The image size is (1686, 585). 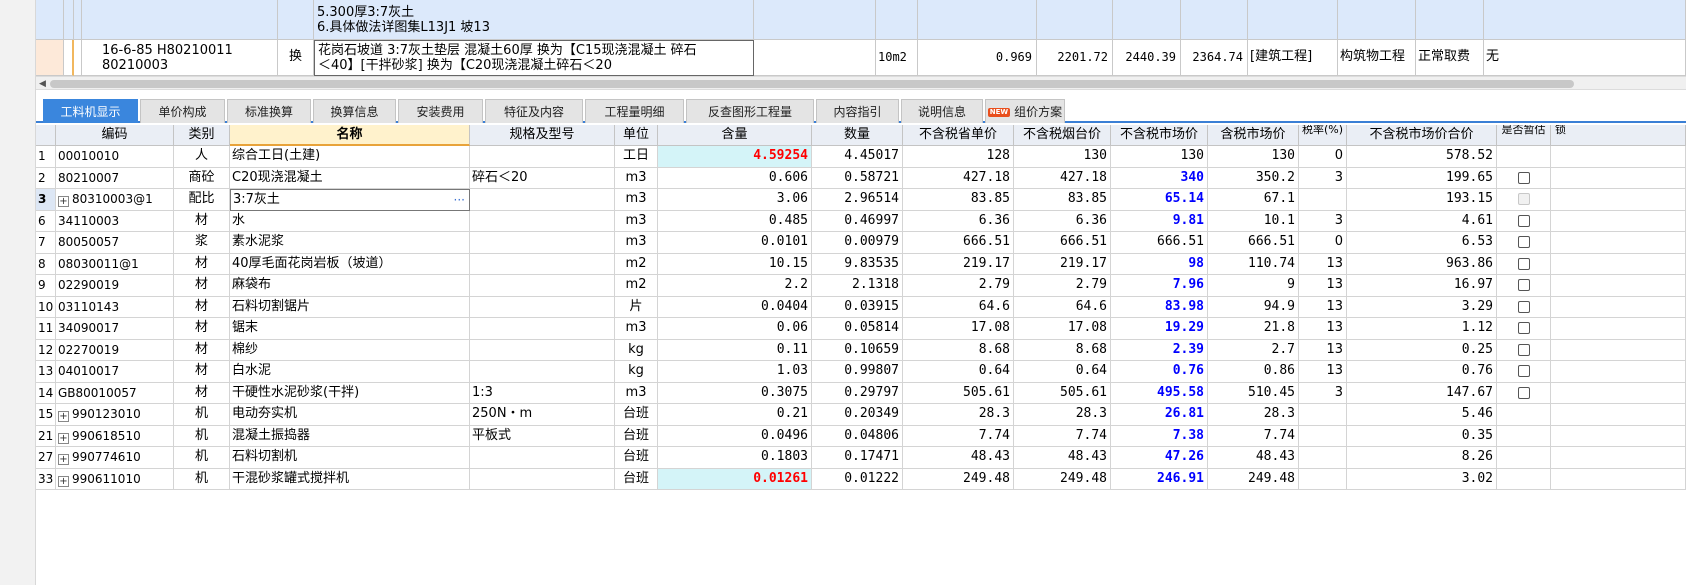 I want to click on provincial-price-cell: 427.18, so click(x=958, y=178).